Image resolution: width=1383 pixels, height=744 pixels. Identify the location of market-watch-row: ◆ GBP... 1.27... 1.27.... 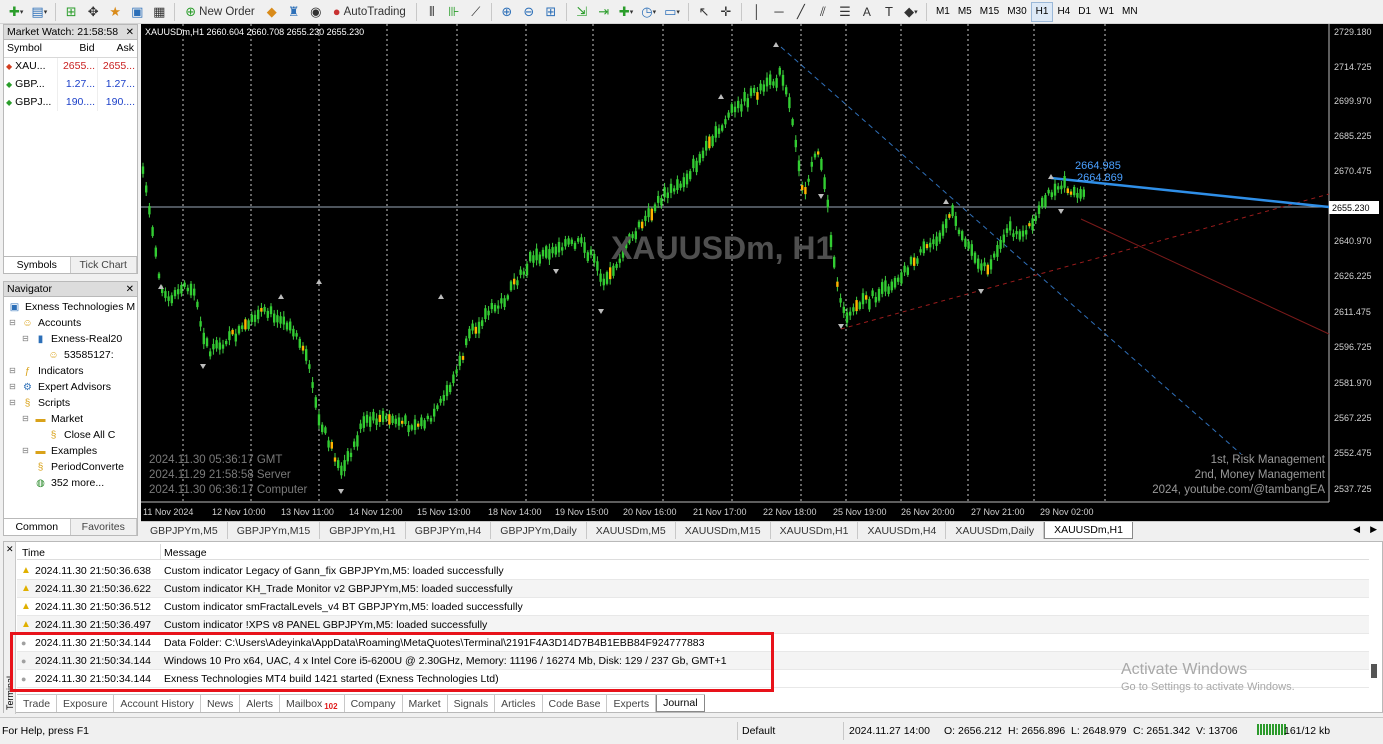
(70, 84).